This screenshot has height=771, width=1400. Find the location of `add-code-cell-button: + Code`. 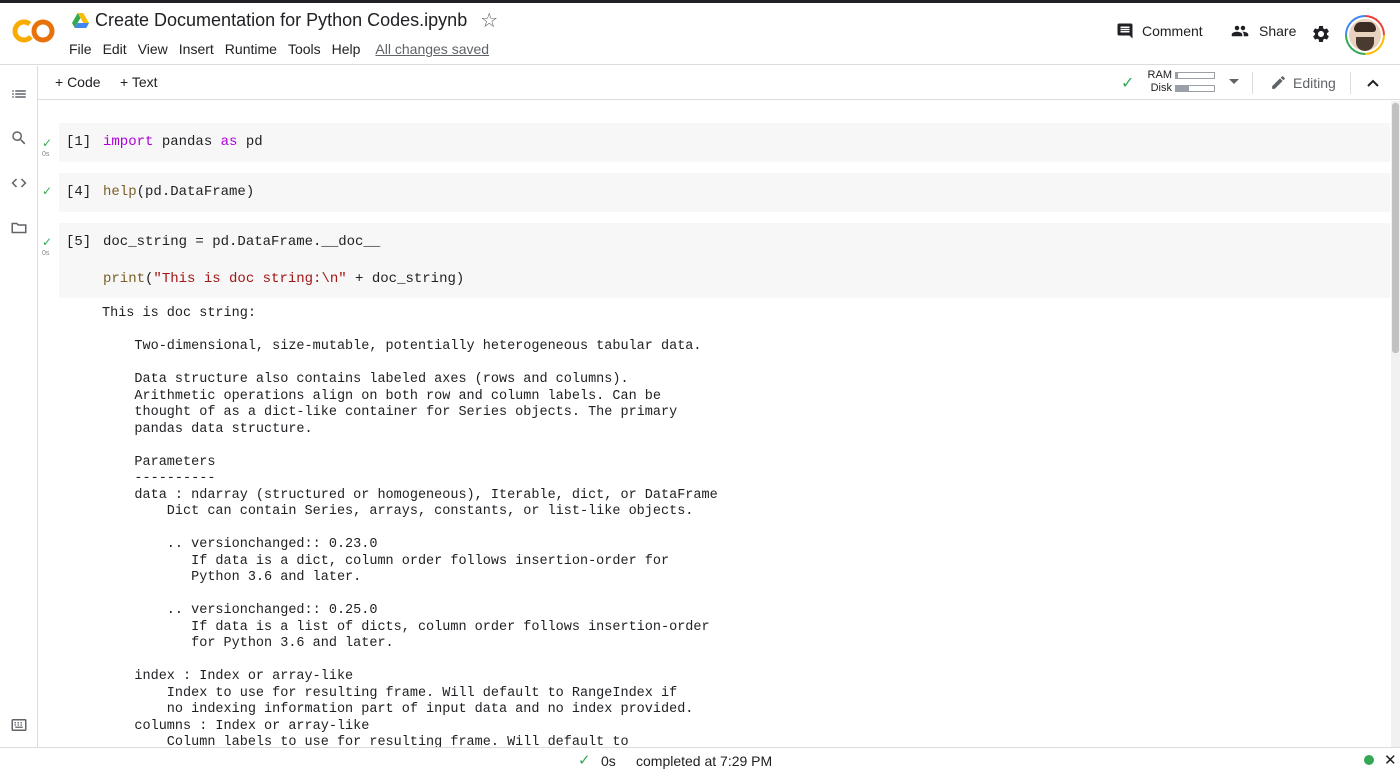

add-code-cell-button: + Code is located at coordinates (78, 82).